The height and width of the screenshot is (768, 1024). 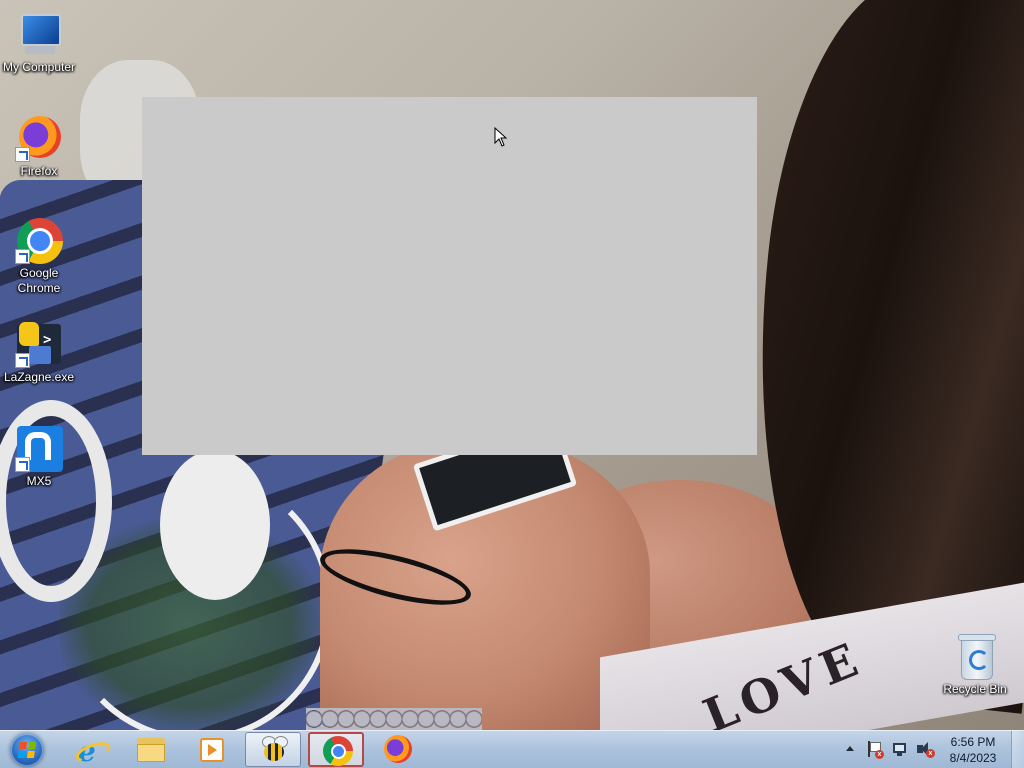 I want to click on desktop-icon-mx5: MX5, so click(x=39, y=456).